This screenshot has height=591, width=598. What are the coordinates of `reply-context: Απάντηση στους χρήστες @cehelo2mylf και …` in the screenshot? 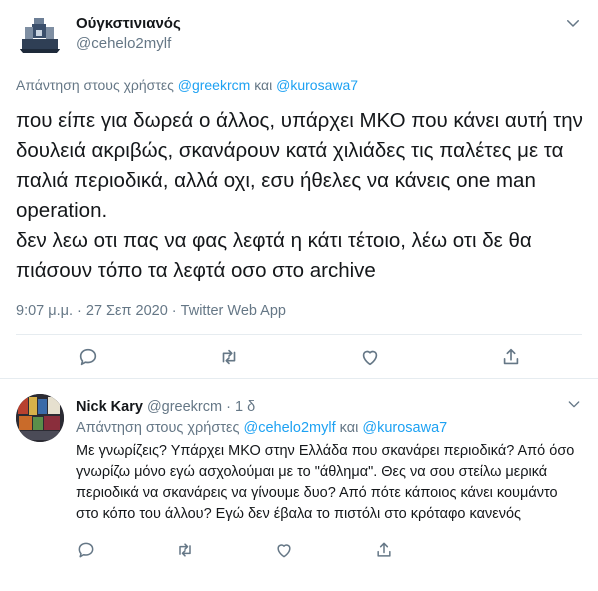 It's located at (261, 428).